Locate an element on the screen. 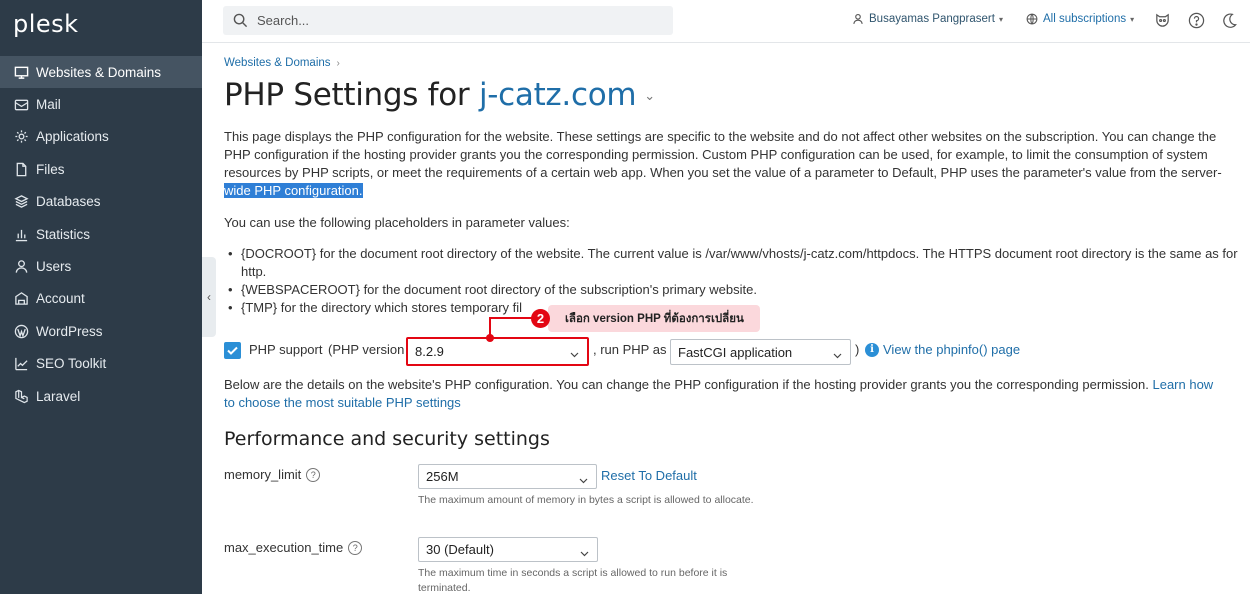 This screenshot has height=594, width=1250. sidebar-item-mail: Mail is located at coordinates (101, 104).